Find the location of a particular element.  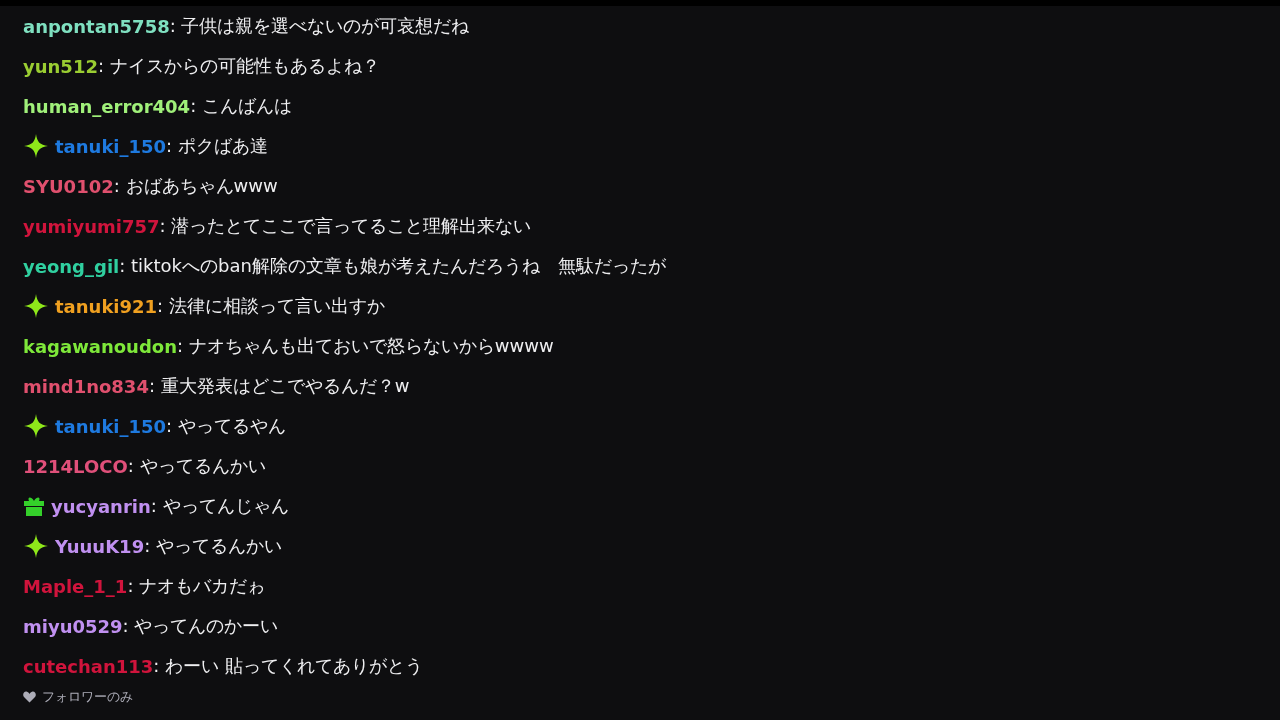

username: mind1no834 is located at coordinates (86, 386).